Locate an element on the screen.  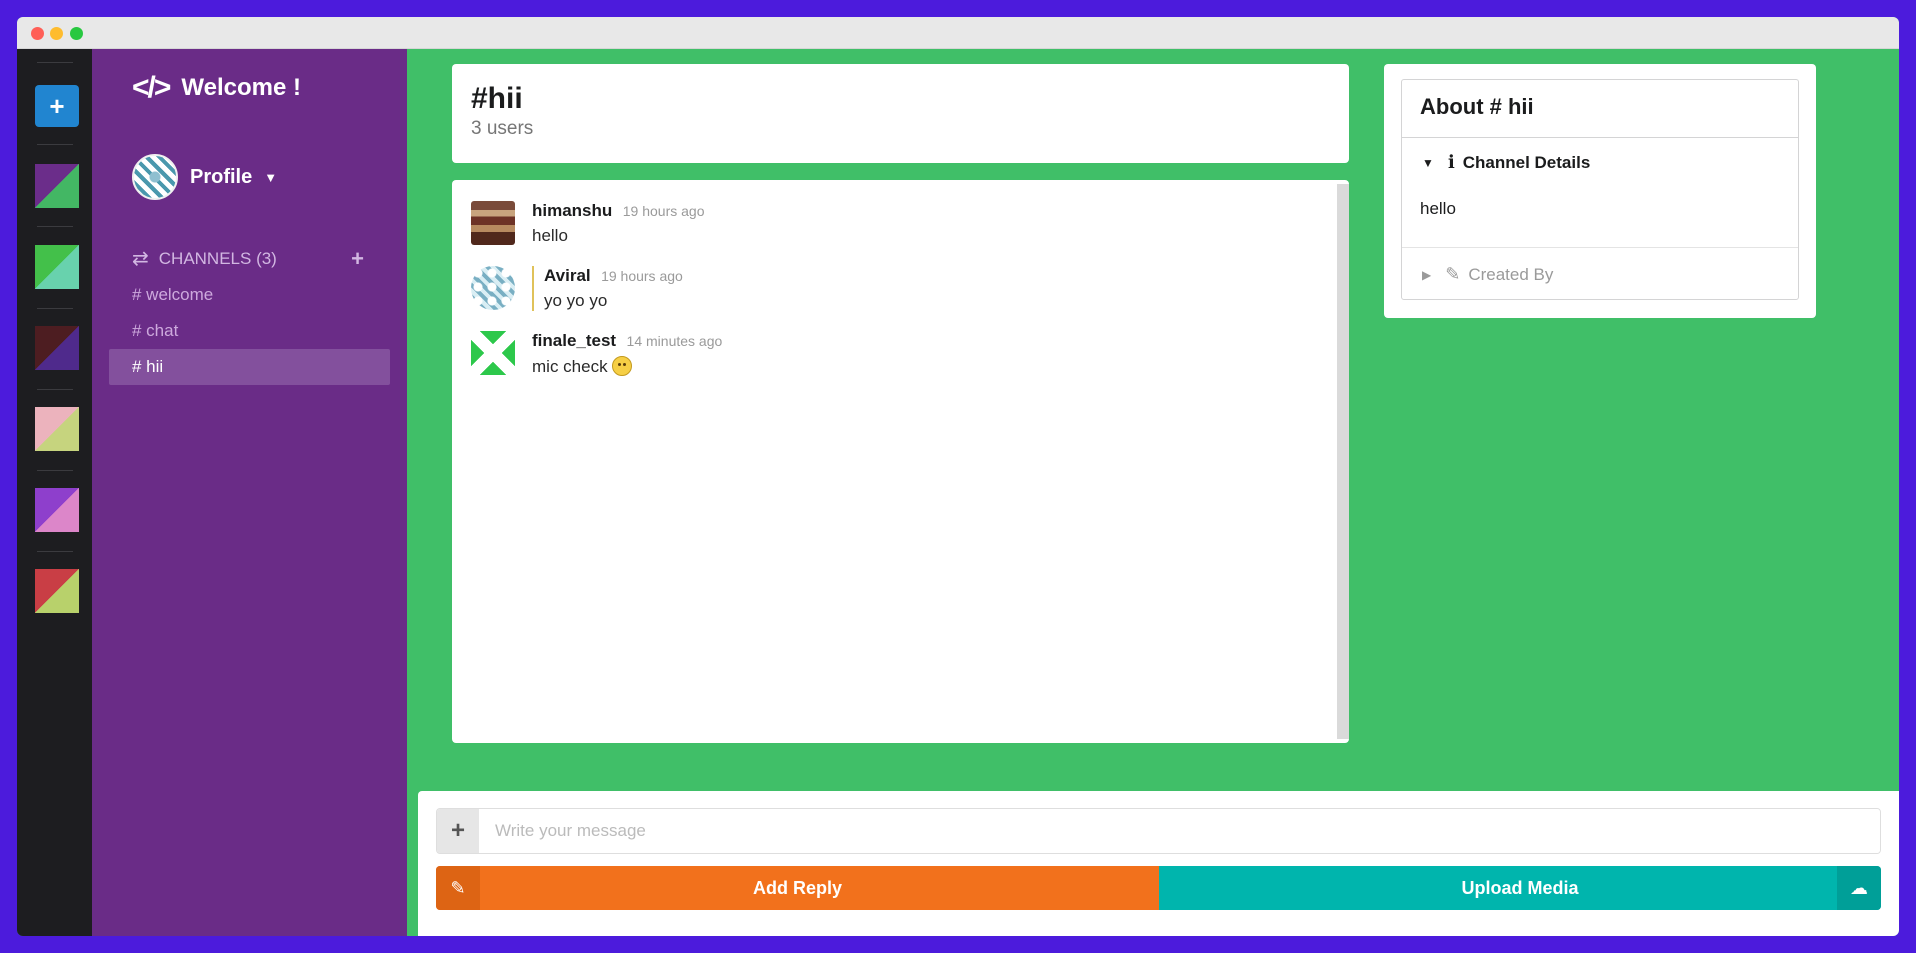
code-icon: </> is located at coordinates (151, 87).